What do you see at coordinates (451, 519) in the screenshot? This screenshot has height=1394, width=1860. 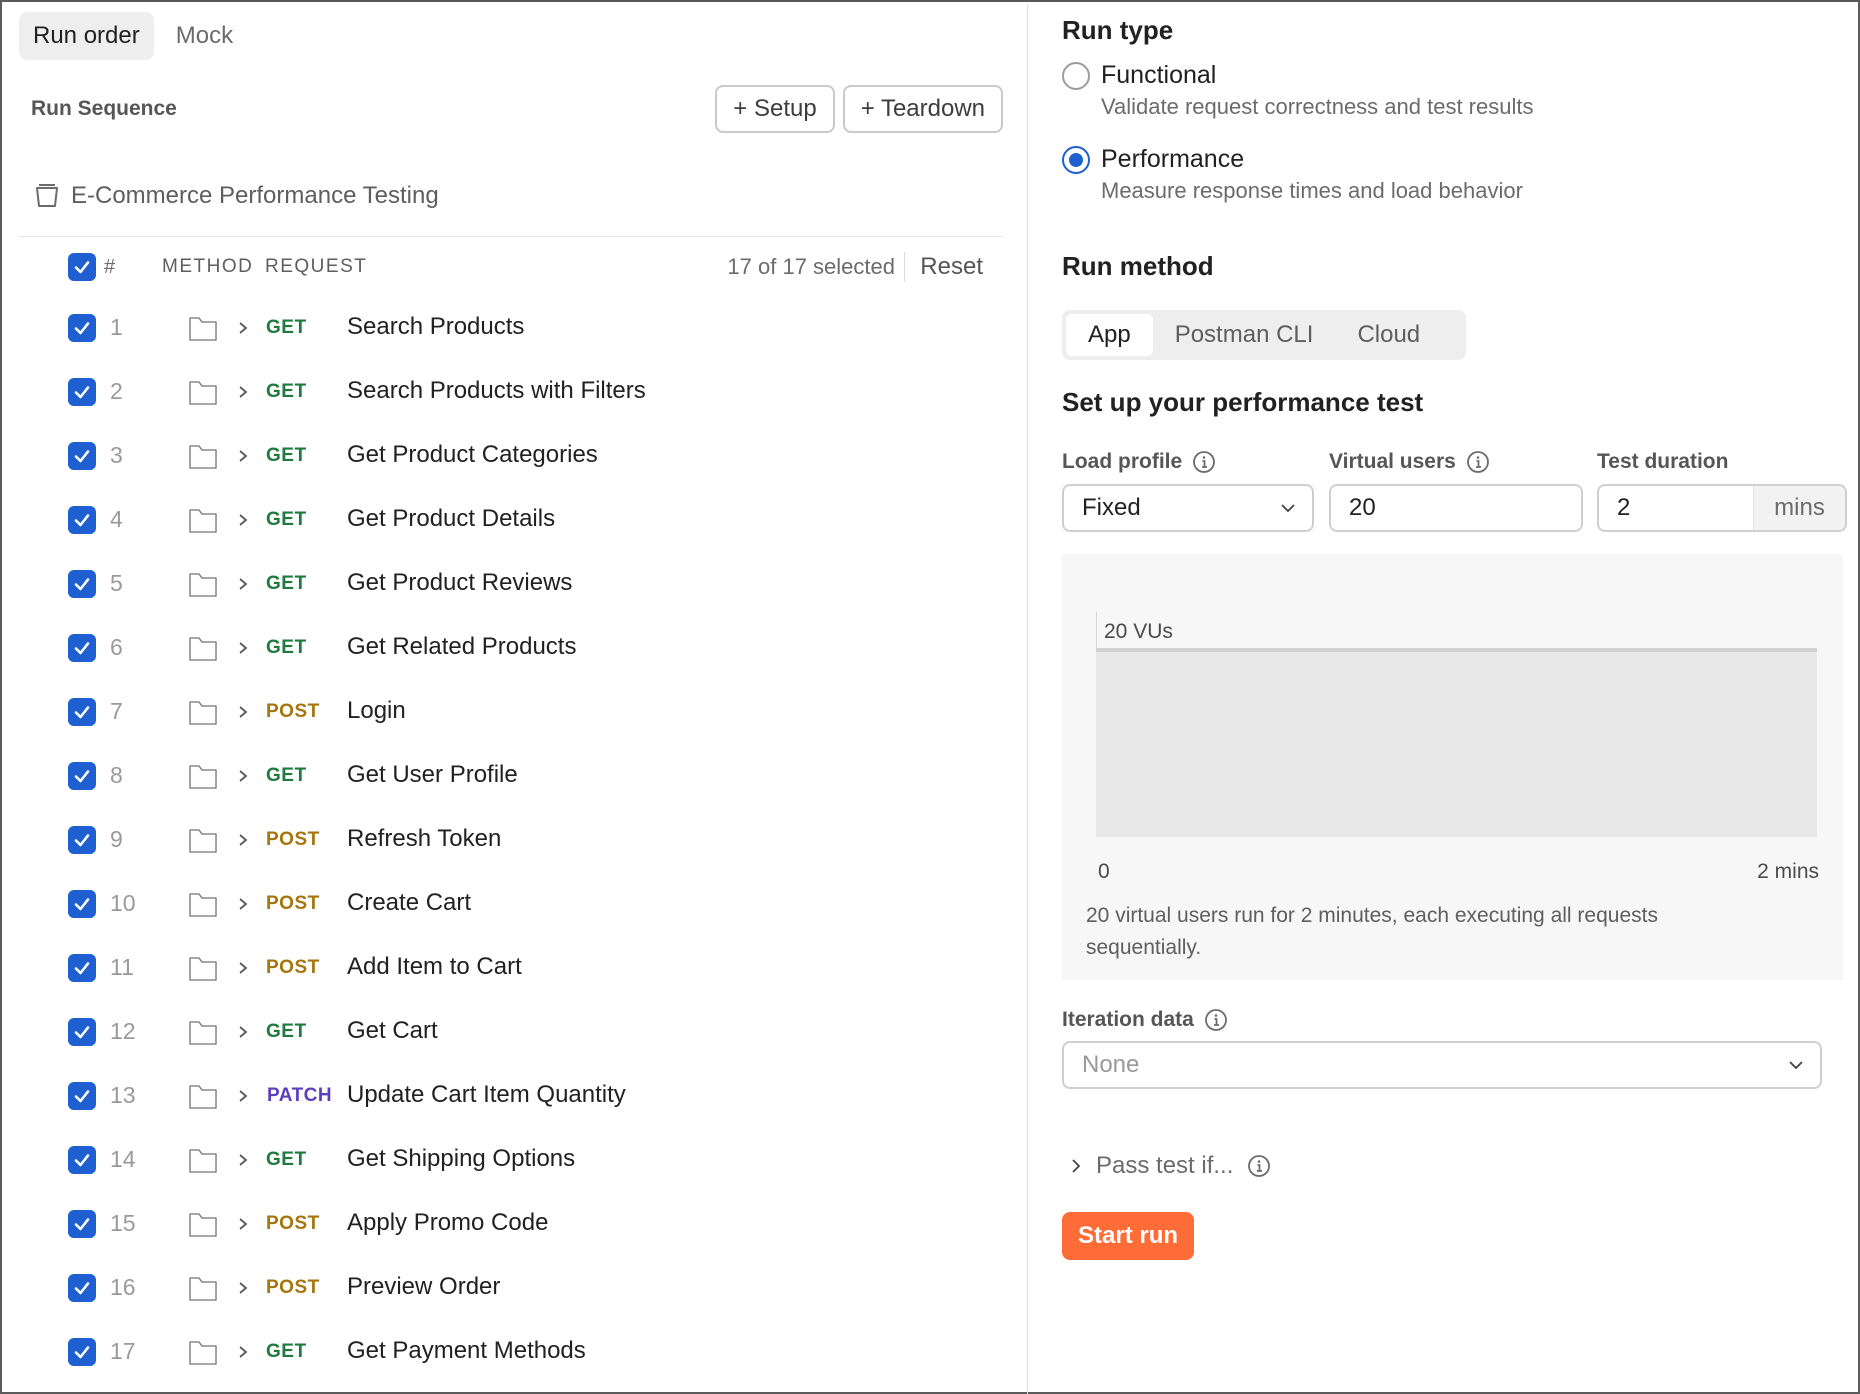 I see `request-name: Get Product Details` at bounding box center [451, 519].